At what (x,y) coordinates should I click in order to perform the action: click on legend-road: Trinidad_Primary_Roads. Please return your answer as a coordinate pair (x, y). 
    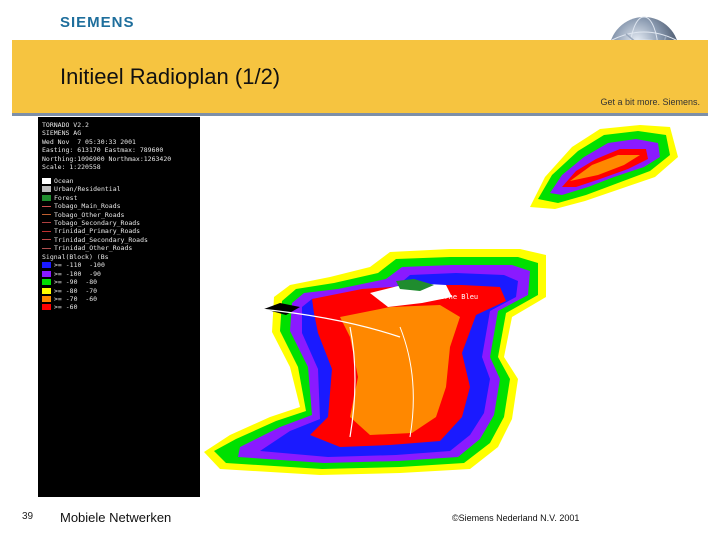
    Looking at the image, I should click on (95, 231).